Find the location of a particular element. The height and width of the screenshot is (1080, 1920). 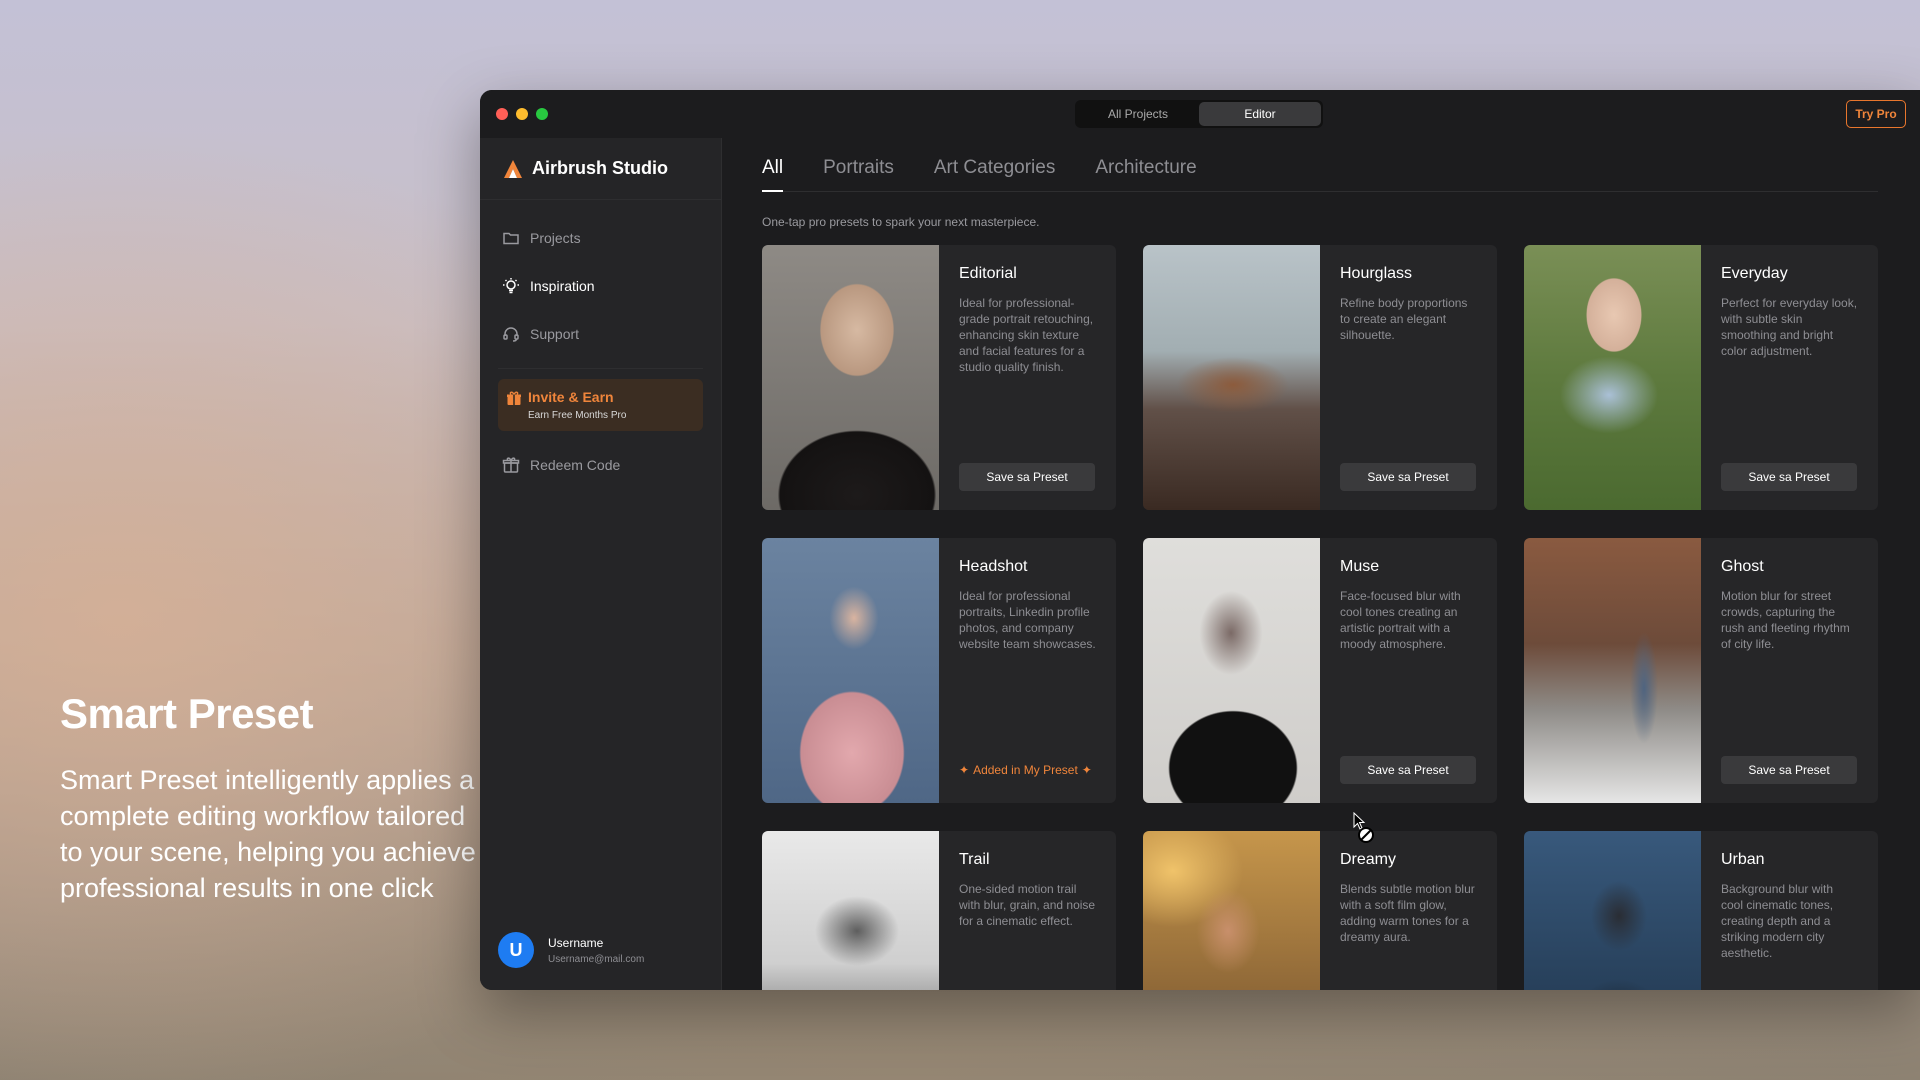

tab-architecture: Architecture is located at coordinates (1145, 174).